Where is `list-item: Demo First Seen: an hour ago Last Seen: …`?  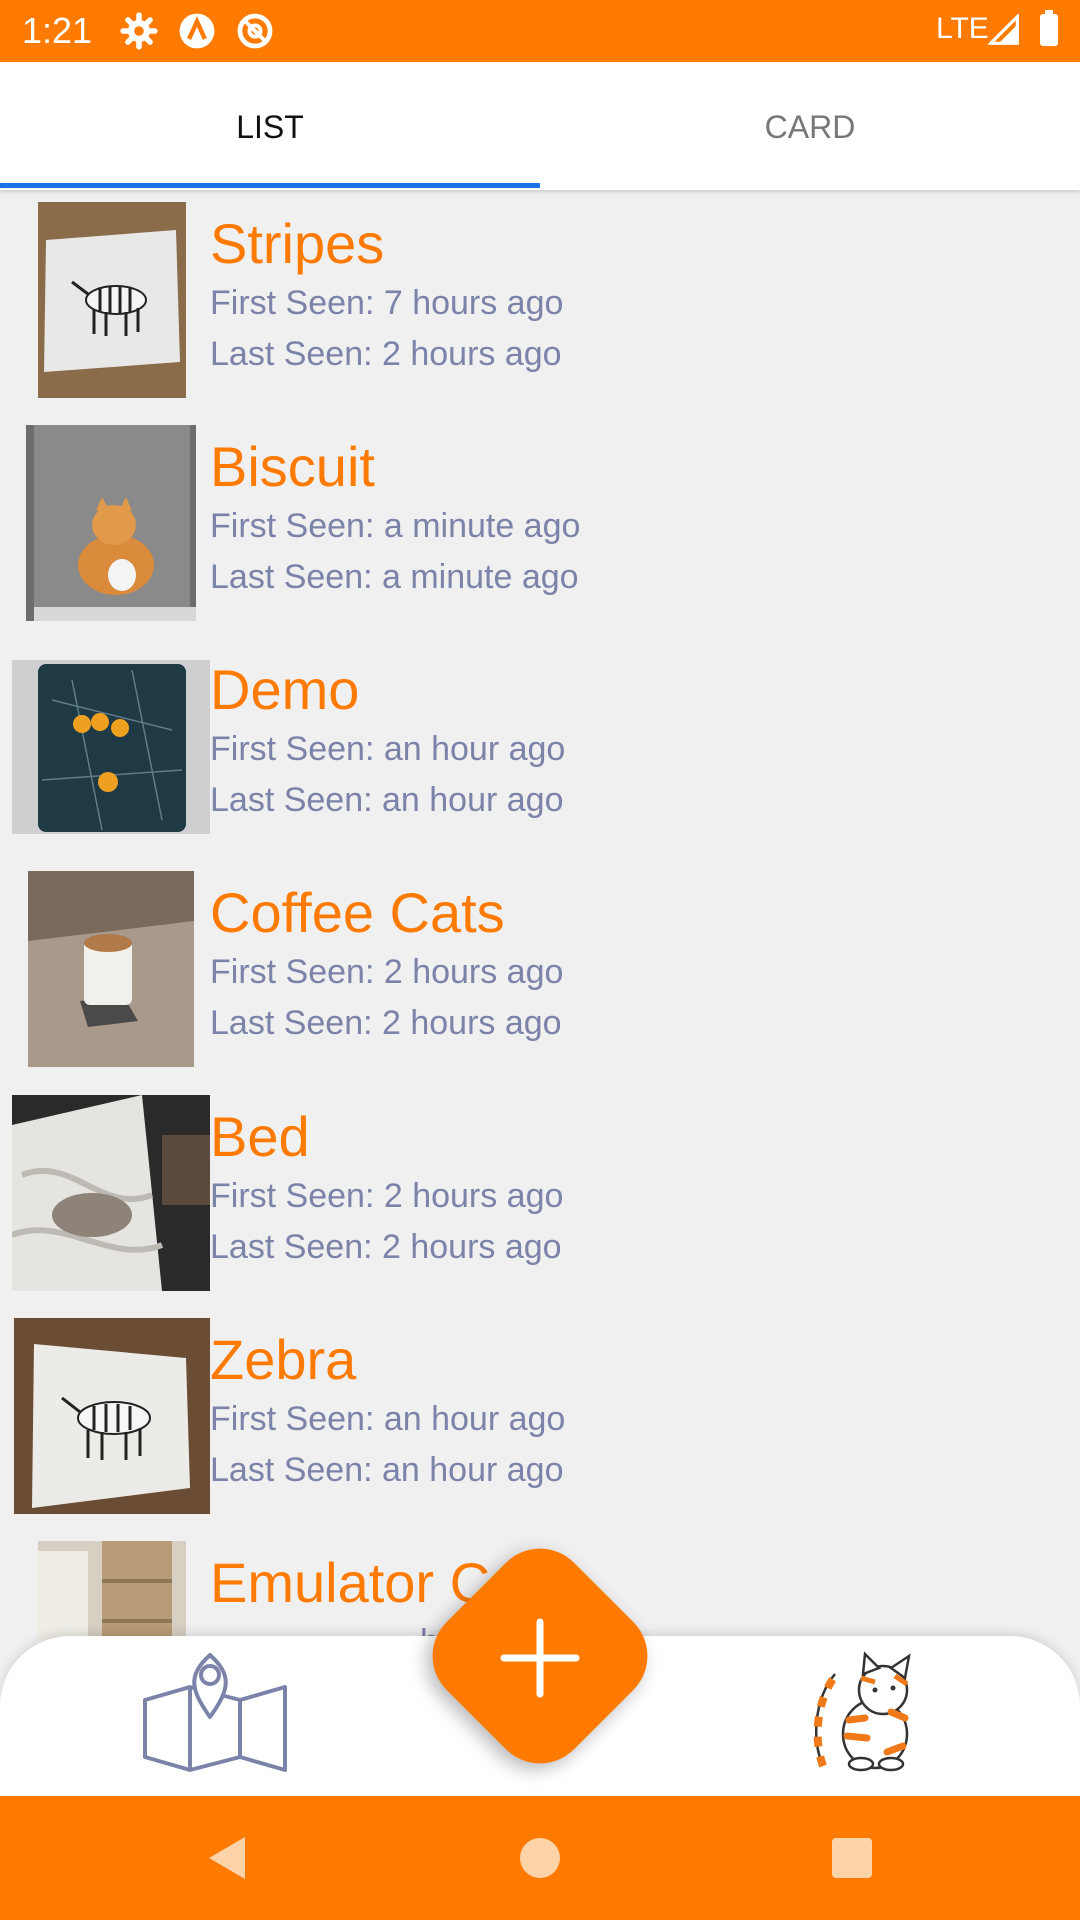
list-item: Demo First Seen: an hour ago Last Seen: … is located at coordinates (540, 747).